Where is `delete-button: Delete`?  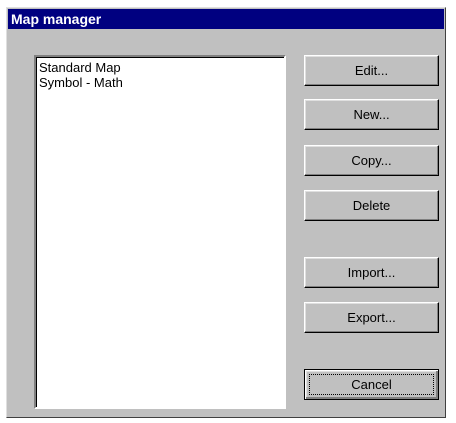 delete-button: Delete is located at coordinates (371, 205).